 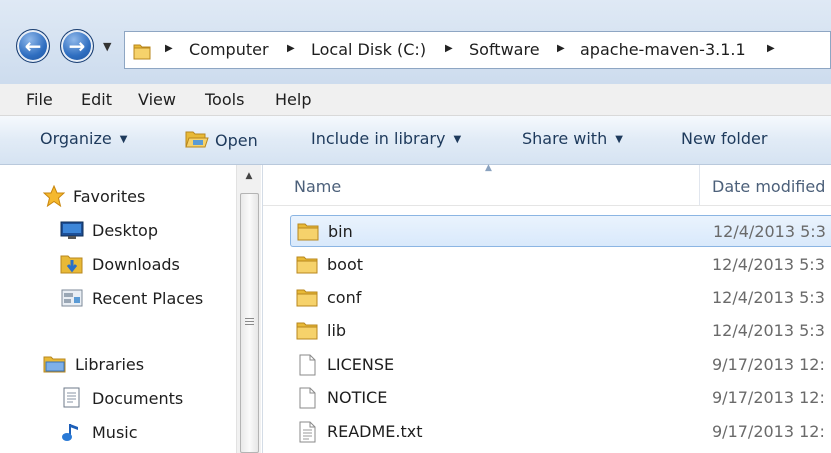 I want to click on share-with-label: Share with, so click(x=565, y=138).